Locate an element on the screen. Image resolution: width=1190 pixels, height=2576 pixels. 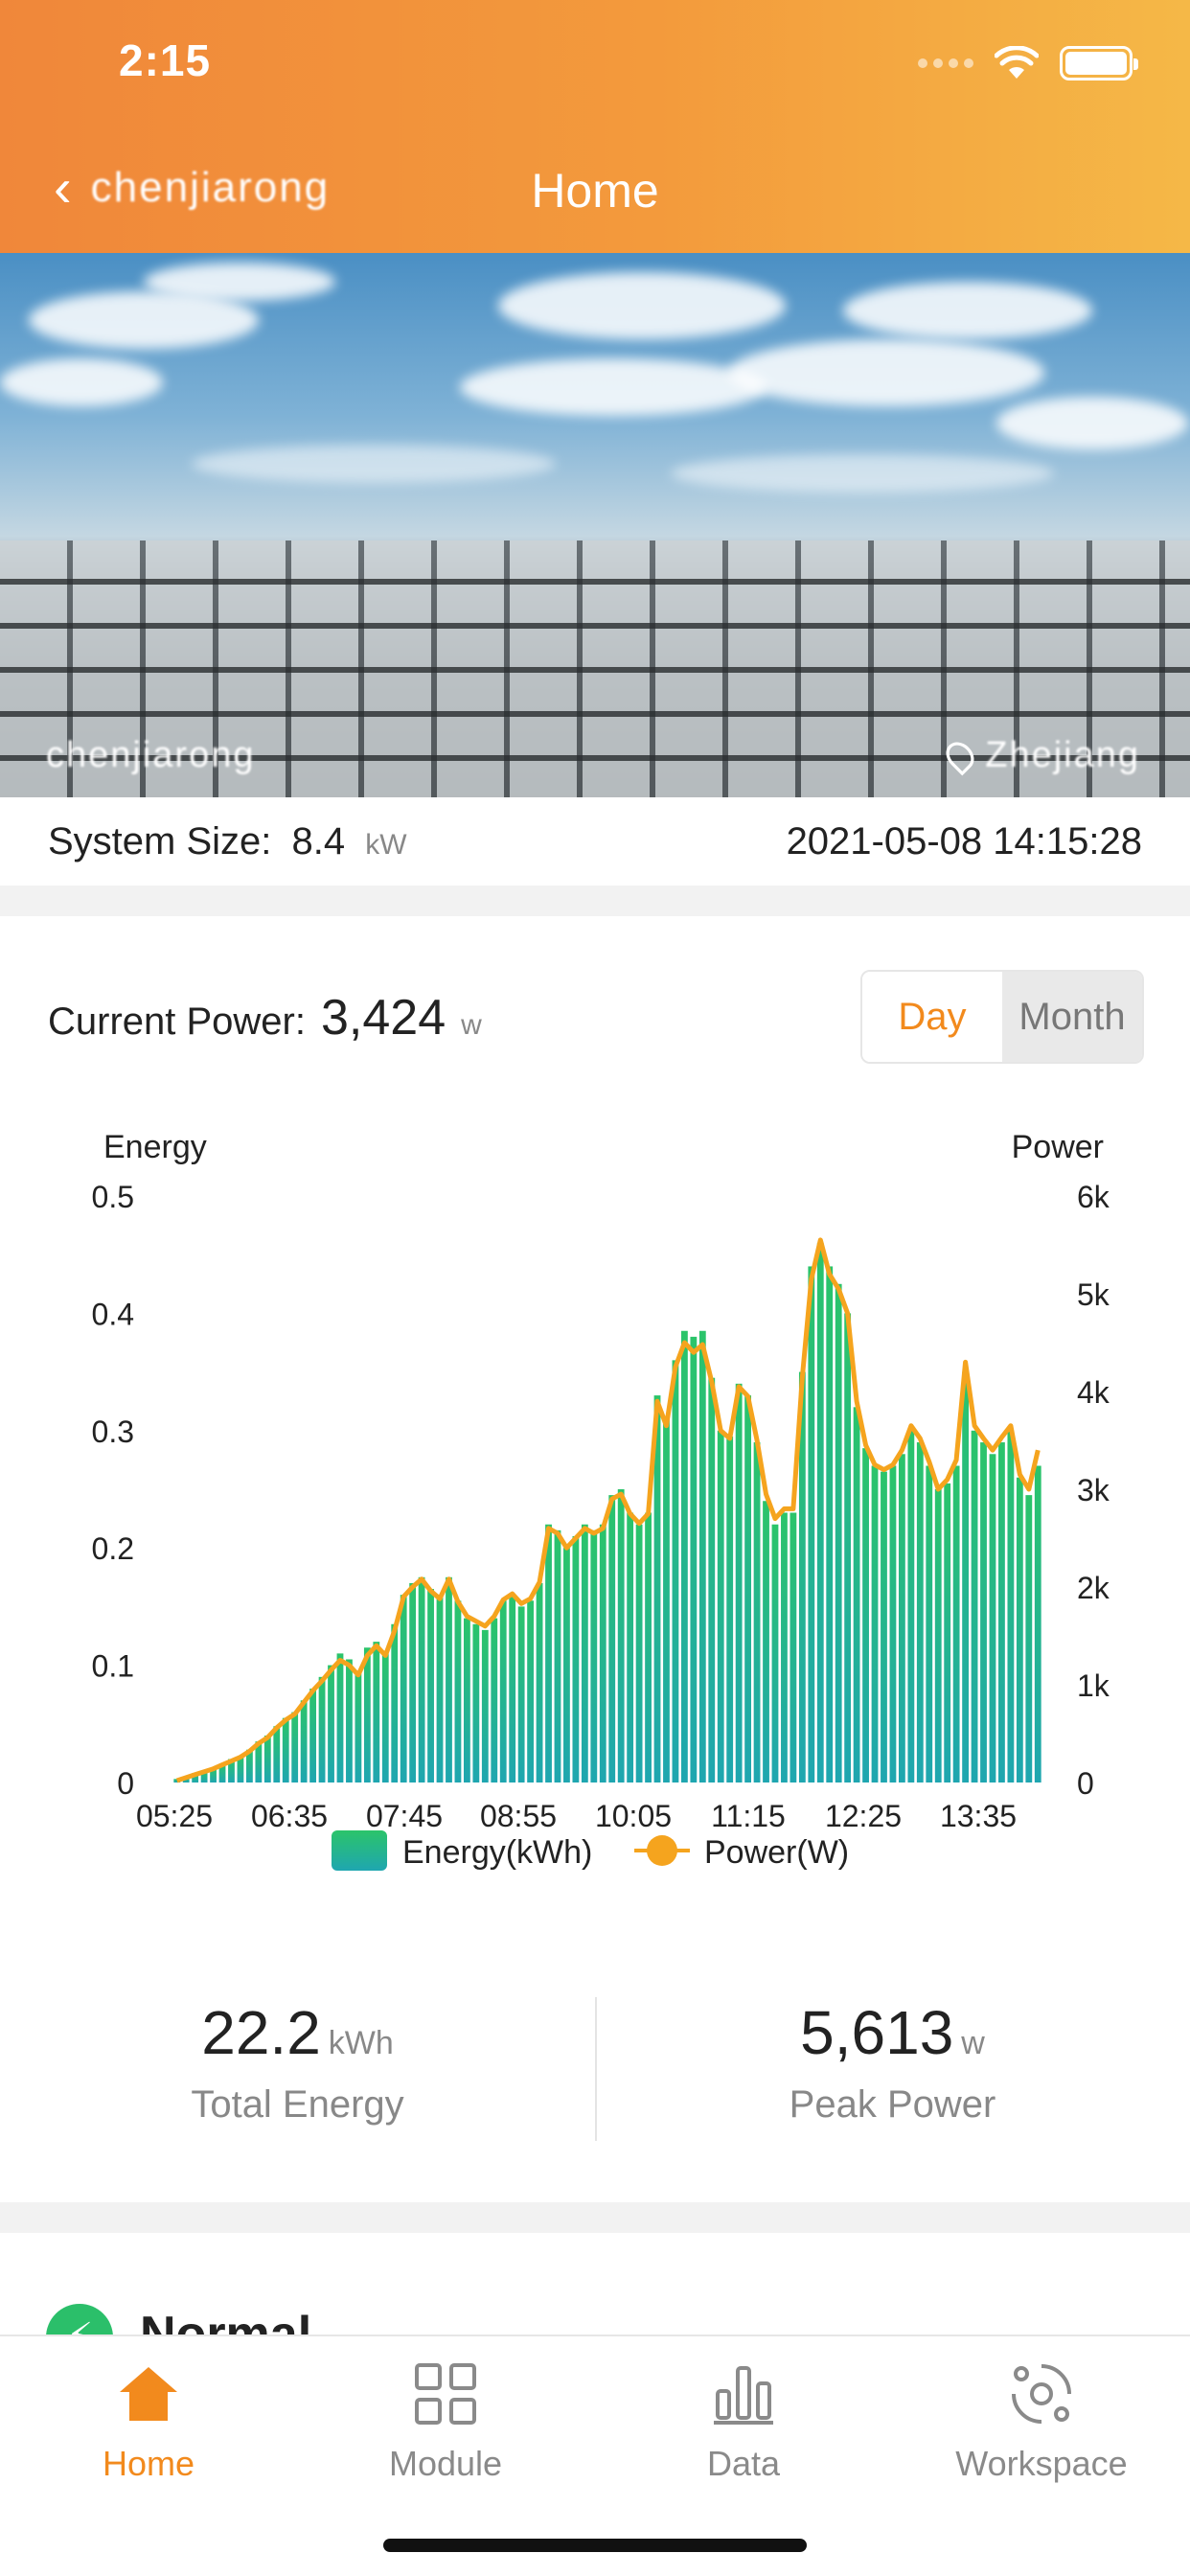
y-left-tick: 0.4 is located at coordinates (113, 1314).